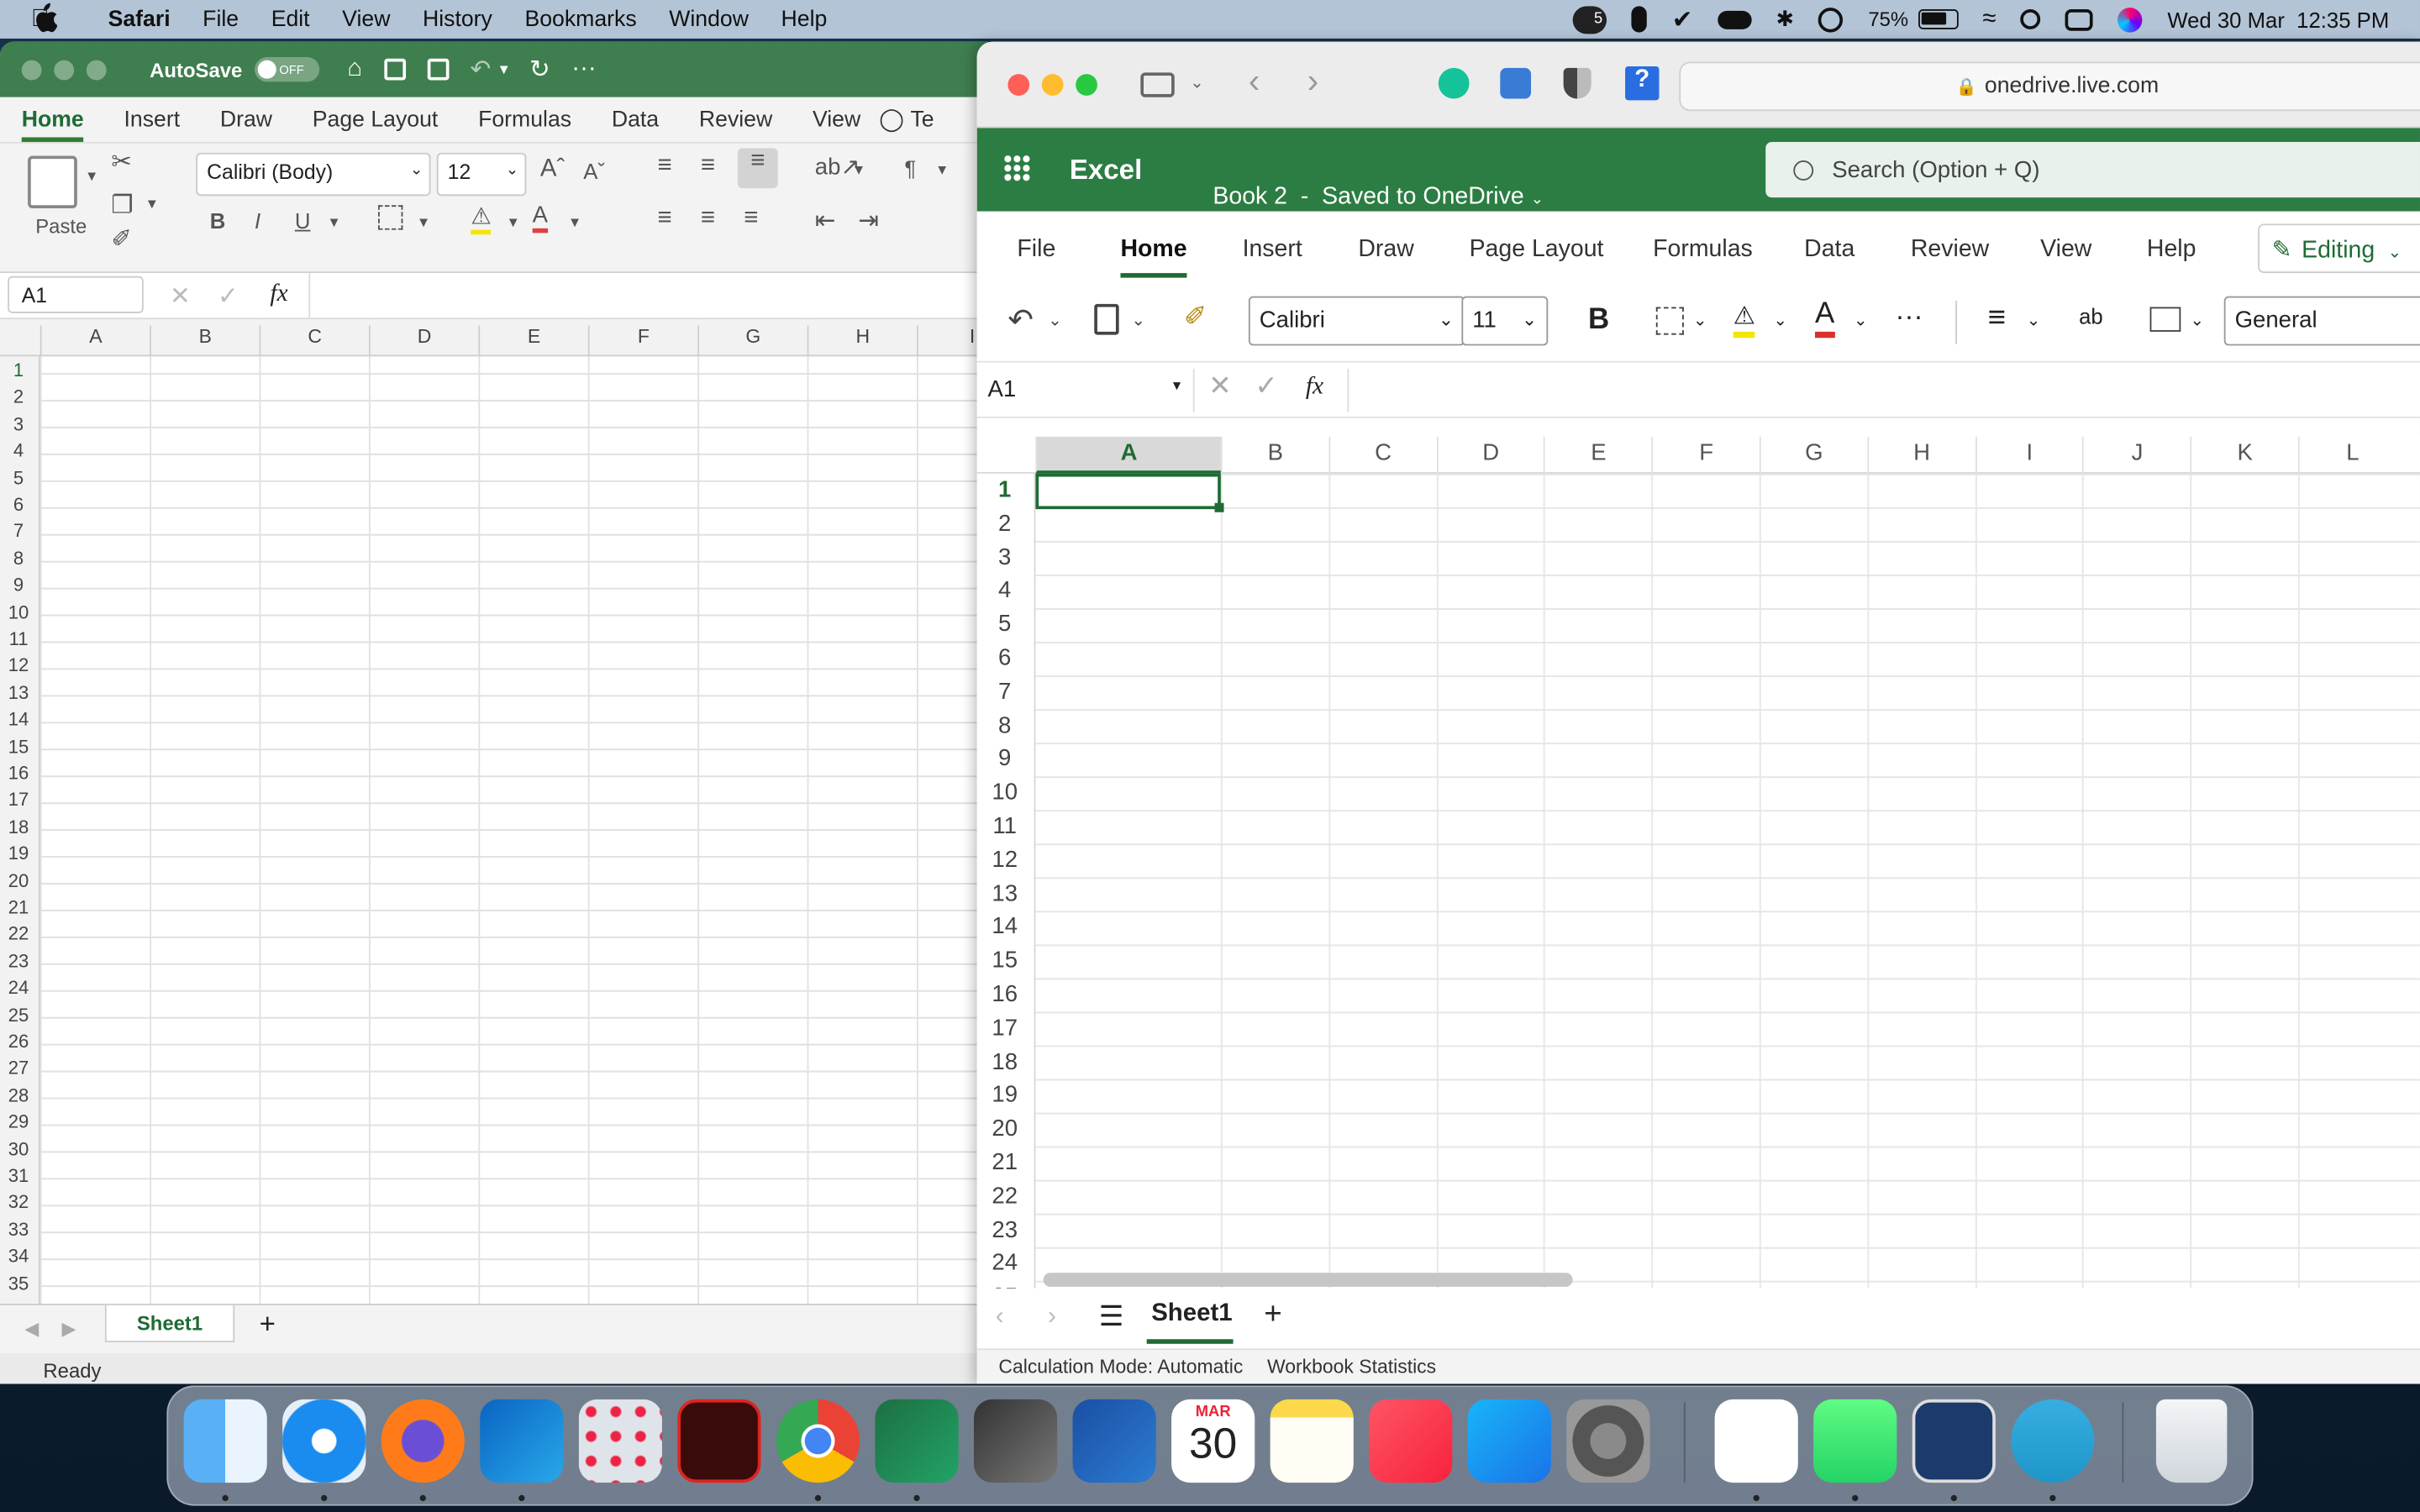 The width and height of the screenshot is (2420, 1512). What do you see at coordinates (757, 168) in the screenshot?
I see `align-bottom-icon: ≡` at bounding box center [757, 168].